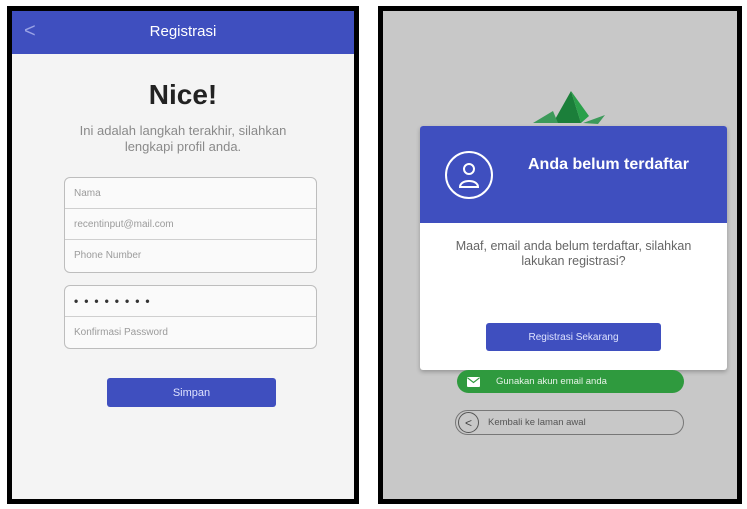 The height and width of the screenshot is (509, 747). I want to click on password-field: ••••••••, so click(190, 301).